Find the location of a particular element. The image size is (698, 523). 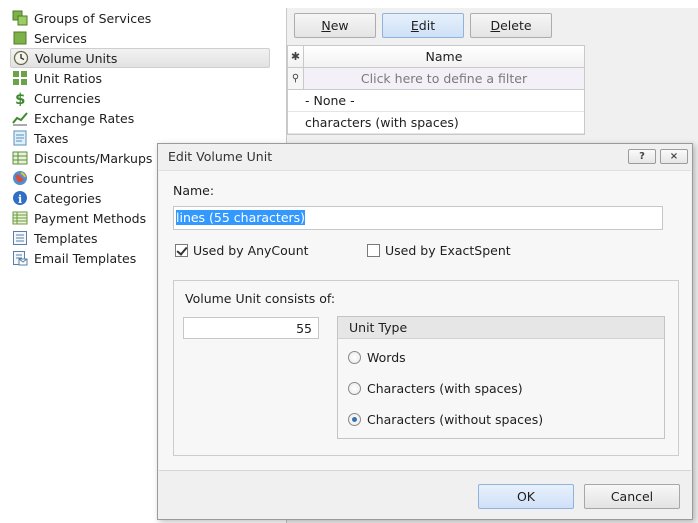

delete-button-label: Delete is located at coordinates (511, 25).